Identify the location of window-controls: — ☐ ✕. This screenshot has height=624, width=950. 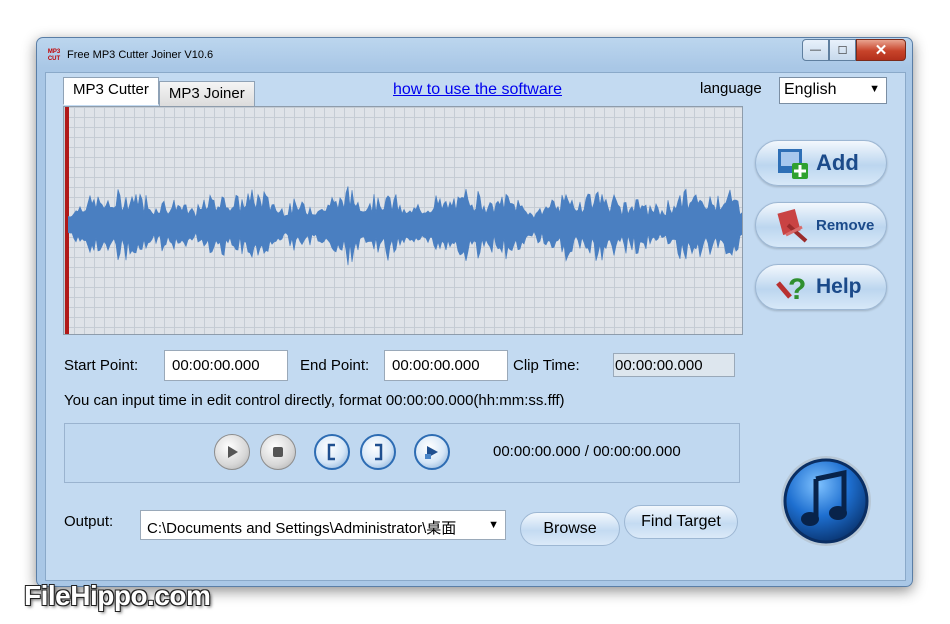
(854, 51).